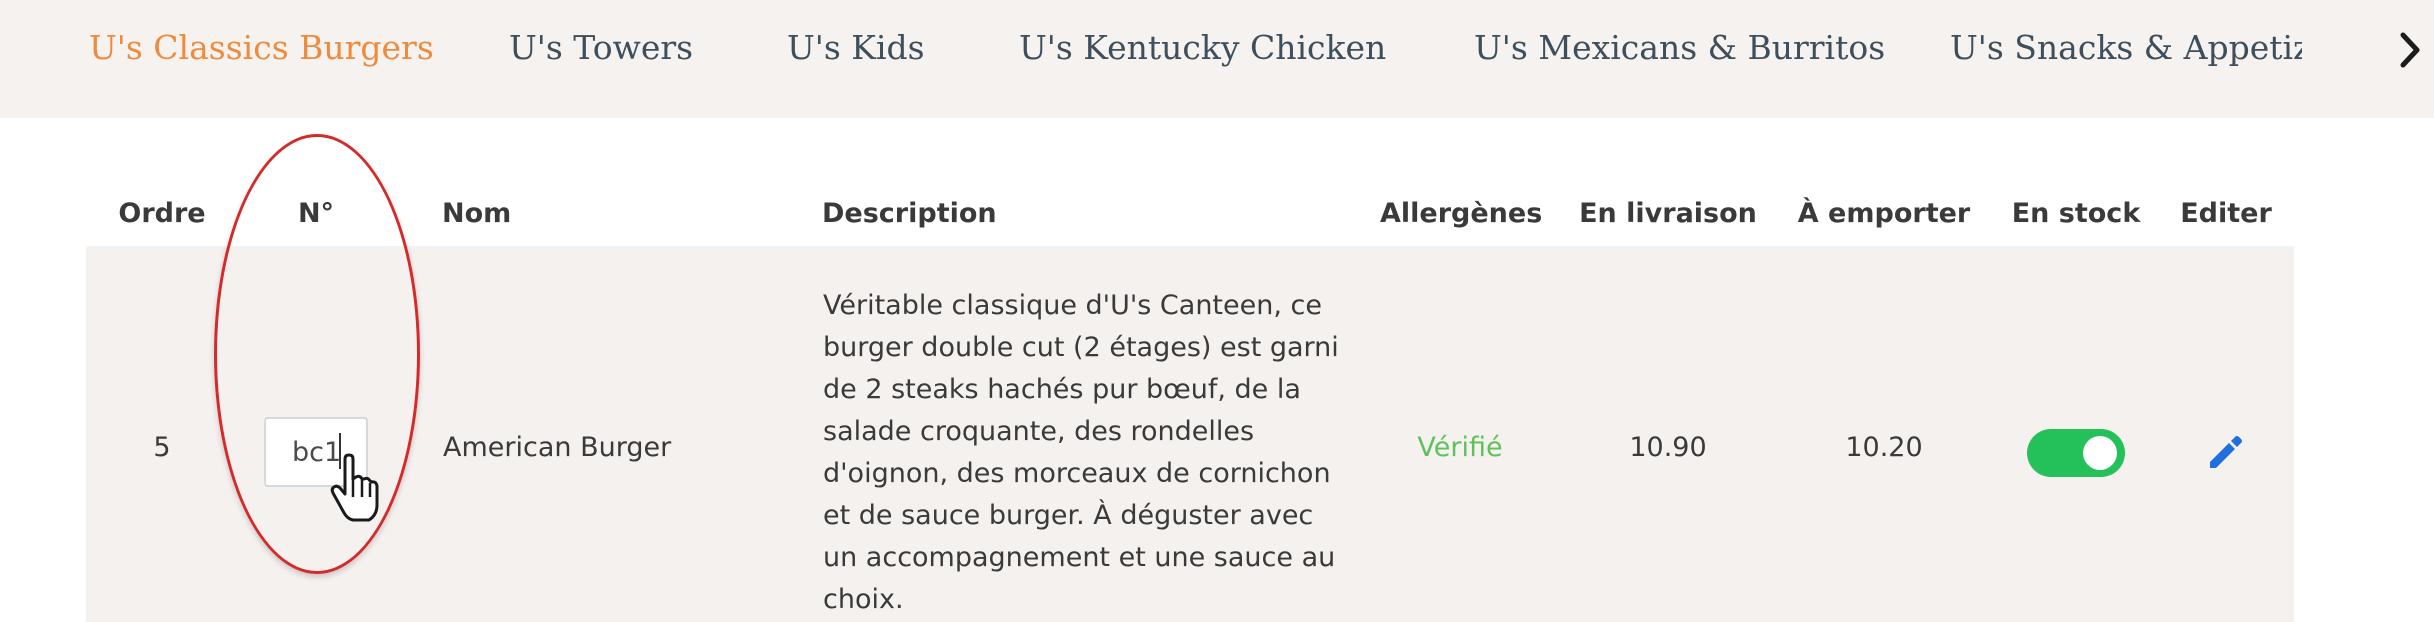 This screenshot has width=2434, height=622. Describe the element at coordinates (1668, 447) in the screenshot. I see `row-delivery-price: 10.90` at that location.